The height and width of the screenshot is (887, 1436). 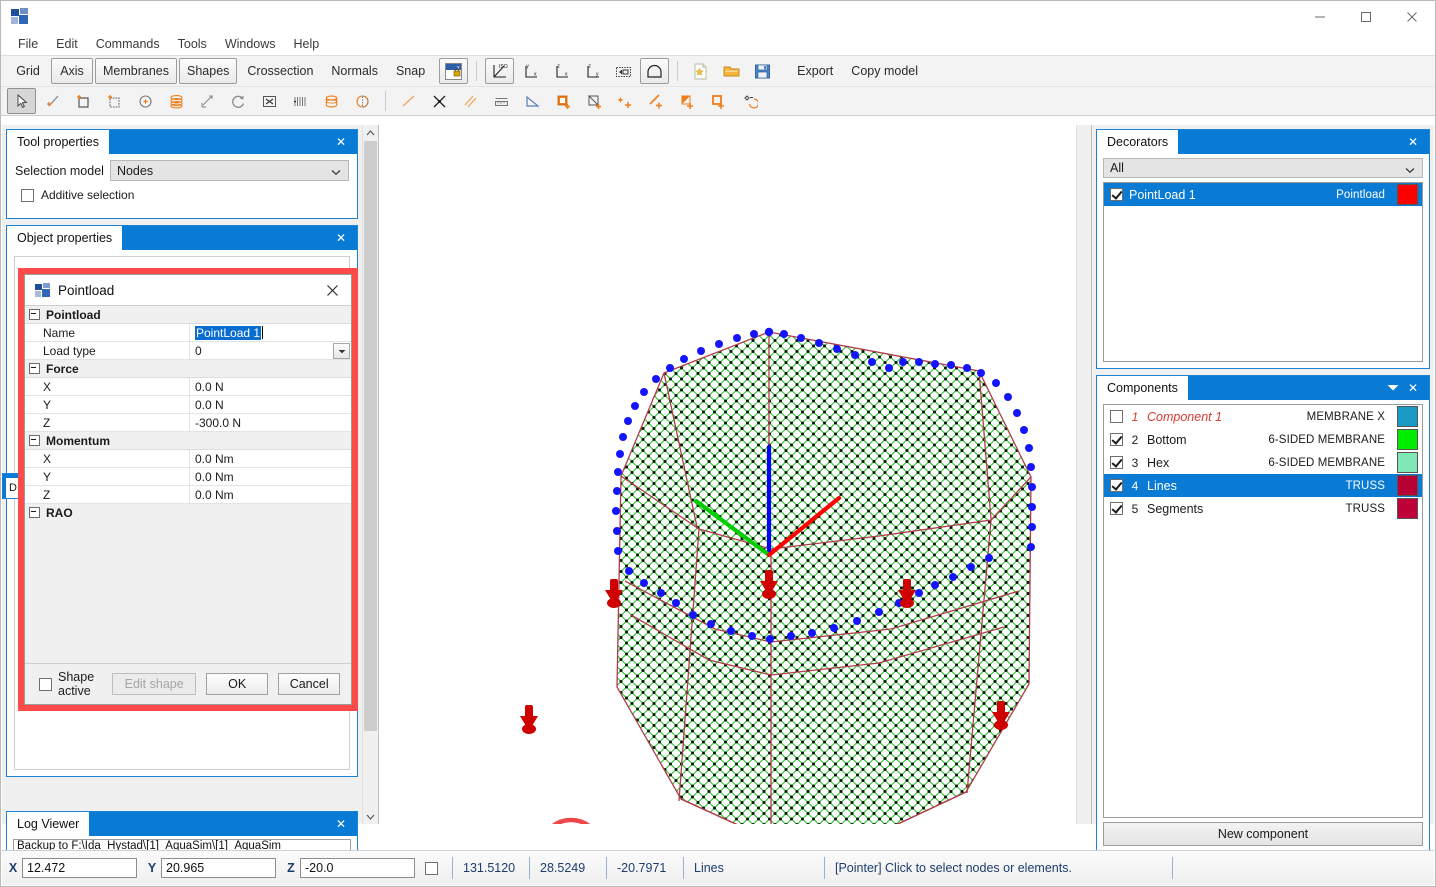 What do you see at coordinates (188, 333) in the screenshot?
I see `property-row: Name PointLoad 1` at bounding box center [188, 333].